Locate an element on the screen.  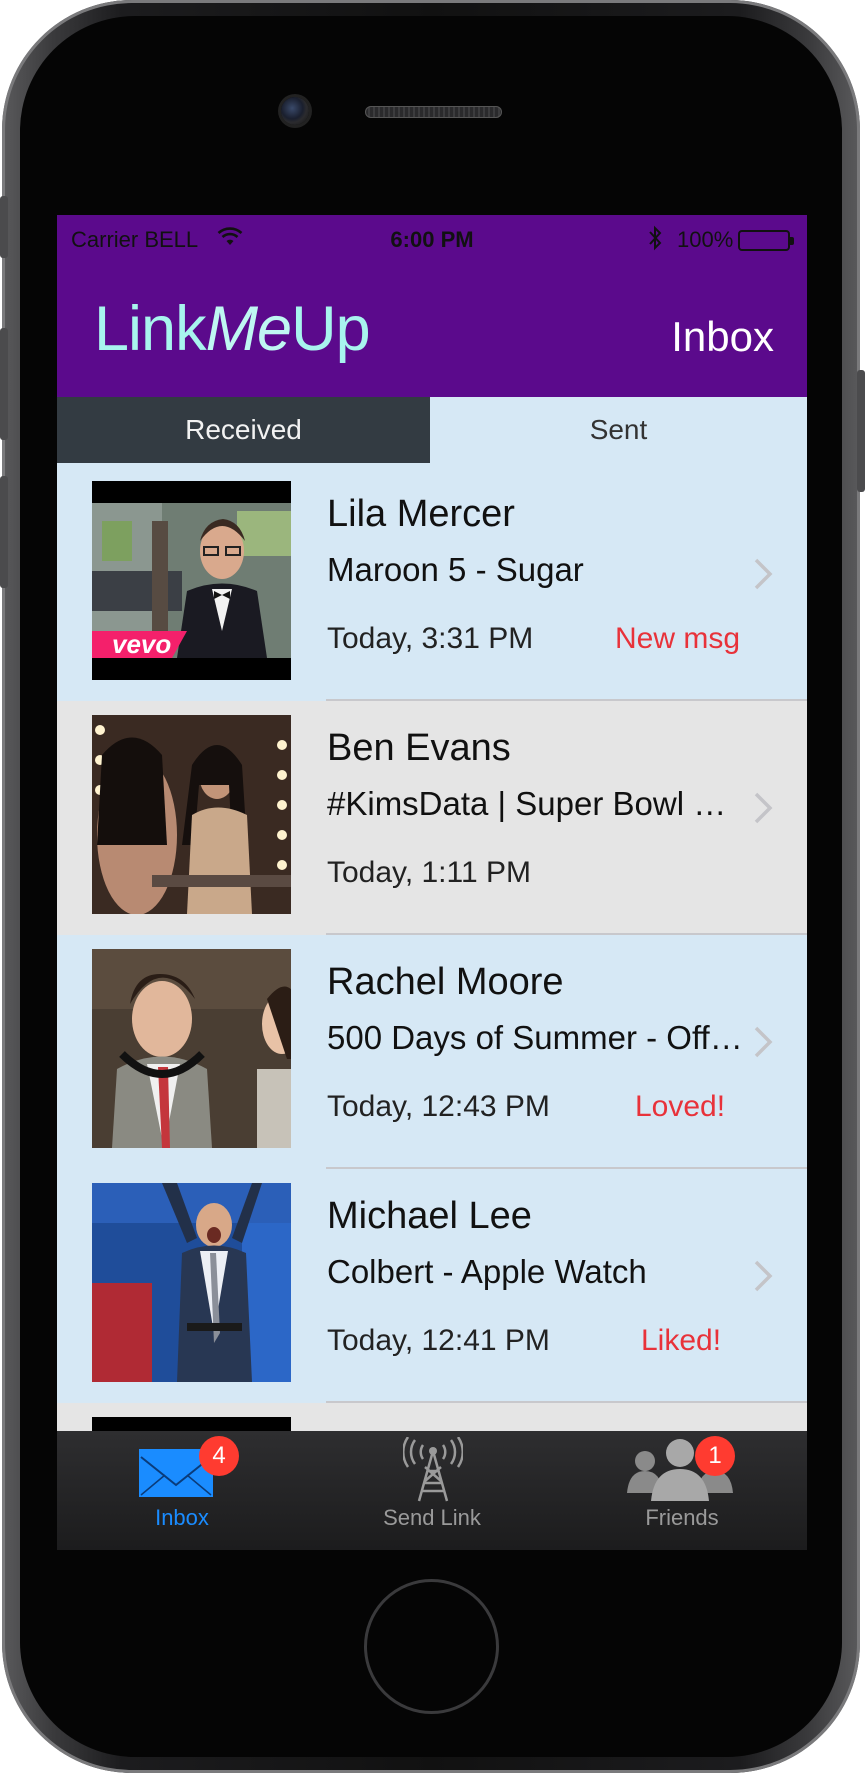
message-status: Loved! is located at coordinates (680, 1106).